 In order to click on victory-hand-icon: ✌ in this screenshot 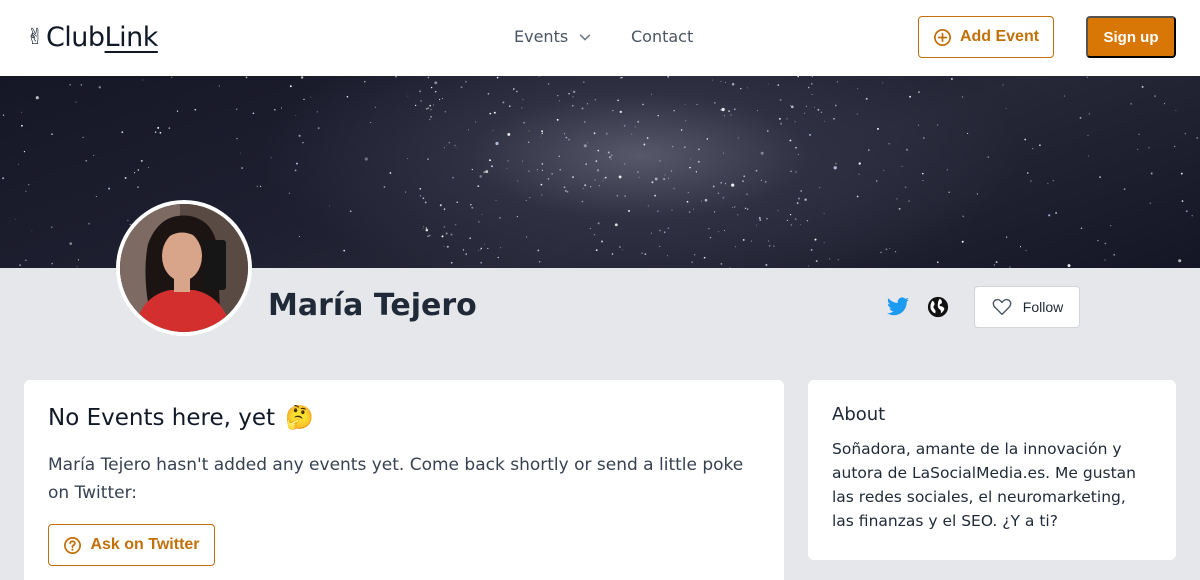, I will do `click(35, 37)`.